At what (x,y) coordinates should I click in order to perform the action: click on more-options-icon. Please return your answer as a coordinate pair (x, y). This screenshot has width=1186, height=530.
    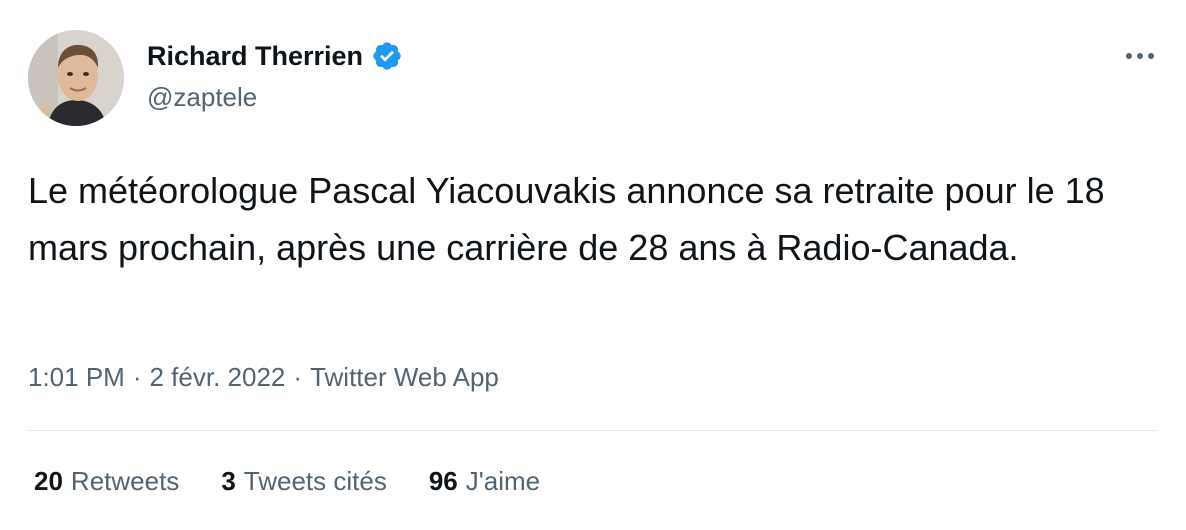
    Looking at the image, I should click on (1140, 56).